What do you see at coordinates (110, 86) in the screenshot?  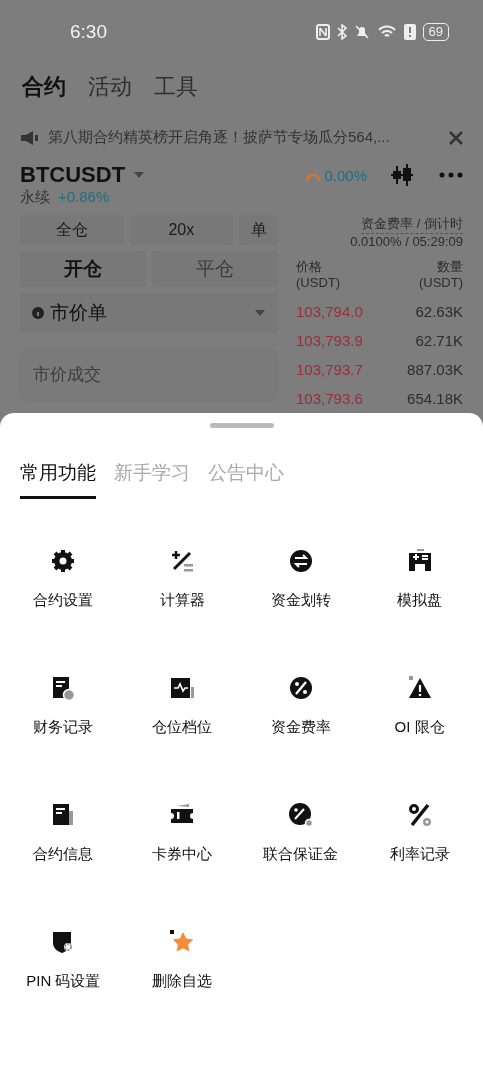 I see `header-tab: 活动` at bounding box center [110, 86].